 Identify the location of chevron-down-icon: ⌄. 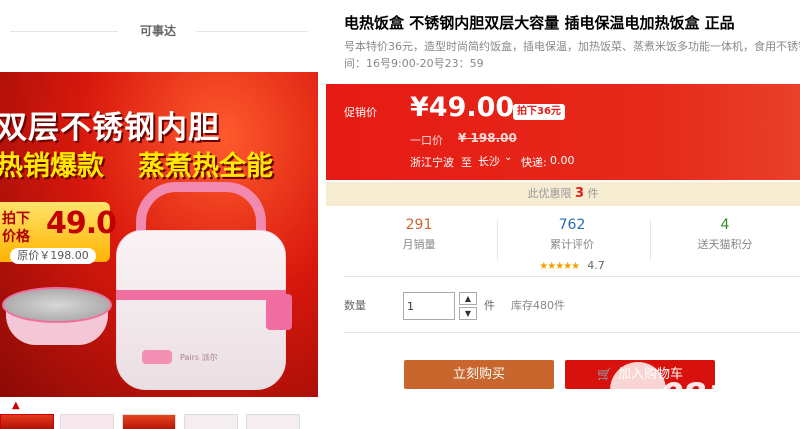
(508, 157).